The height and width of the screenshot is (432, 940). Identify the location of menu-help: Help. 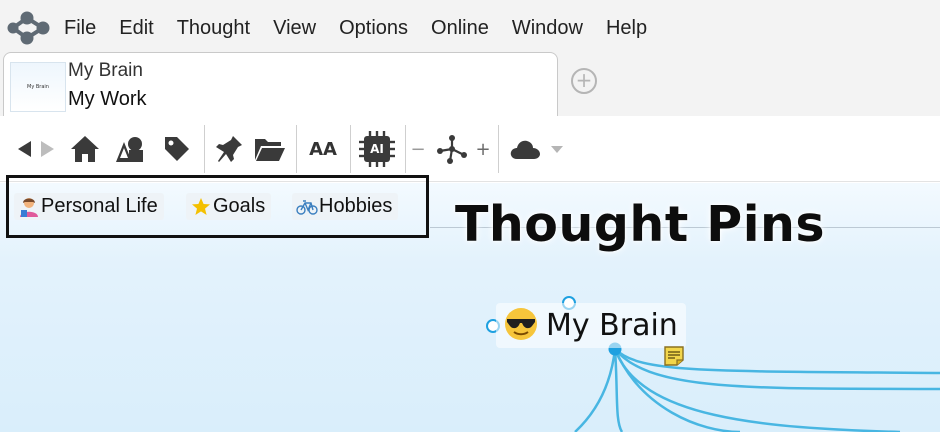
(626, 28).